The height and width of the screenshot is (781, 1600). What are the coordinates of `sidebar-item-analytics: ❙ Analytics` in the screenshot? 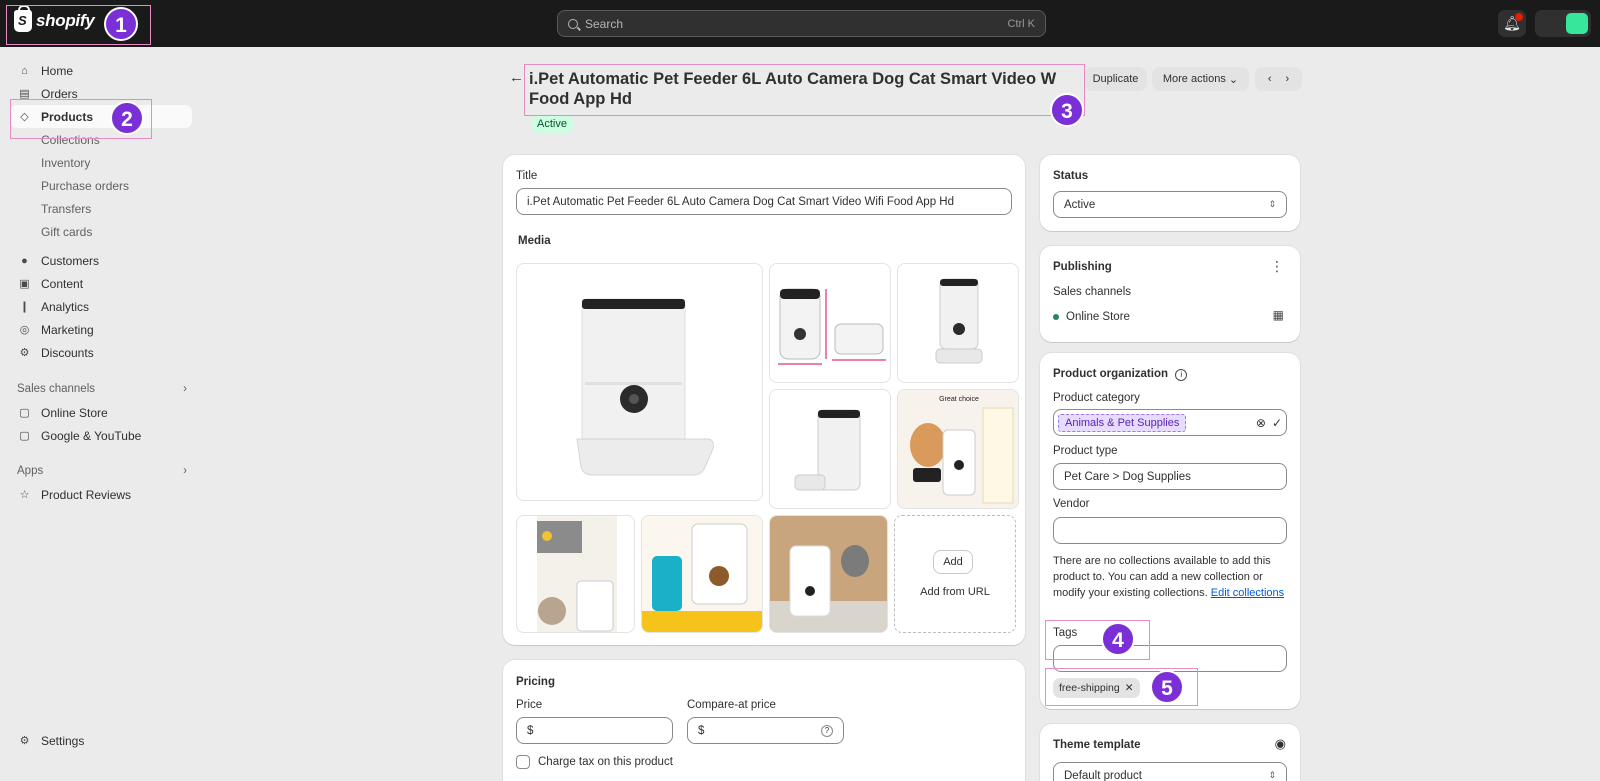 It's located at (101, 306).